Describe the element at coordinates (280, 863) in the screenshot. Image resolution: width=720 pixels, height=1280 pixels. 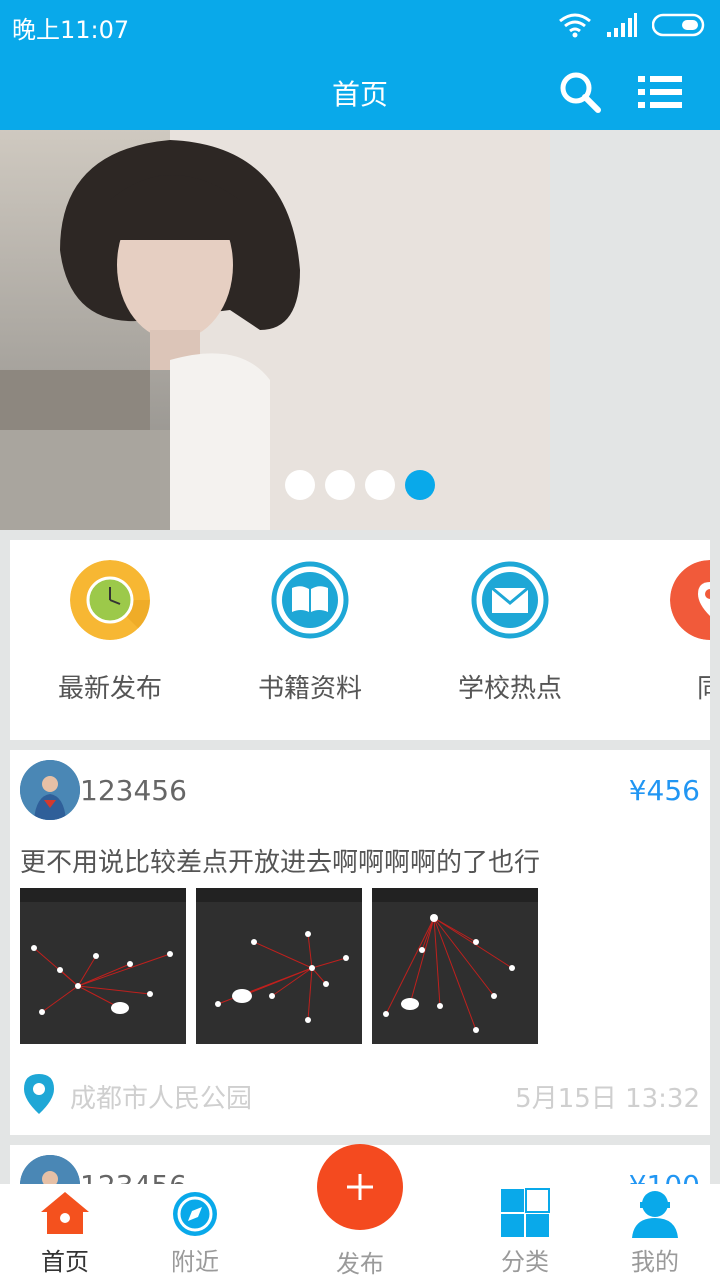
I see `post-description: 更不用说比较差点开放进去啊啊啊啊的了也行` at that location.